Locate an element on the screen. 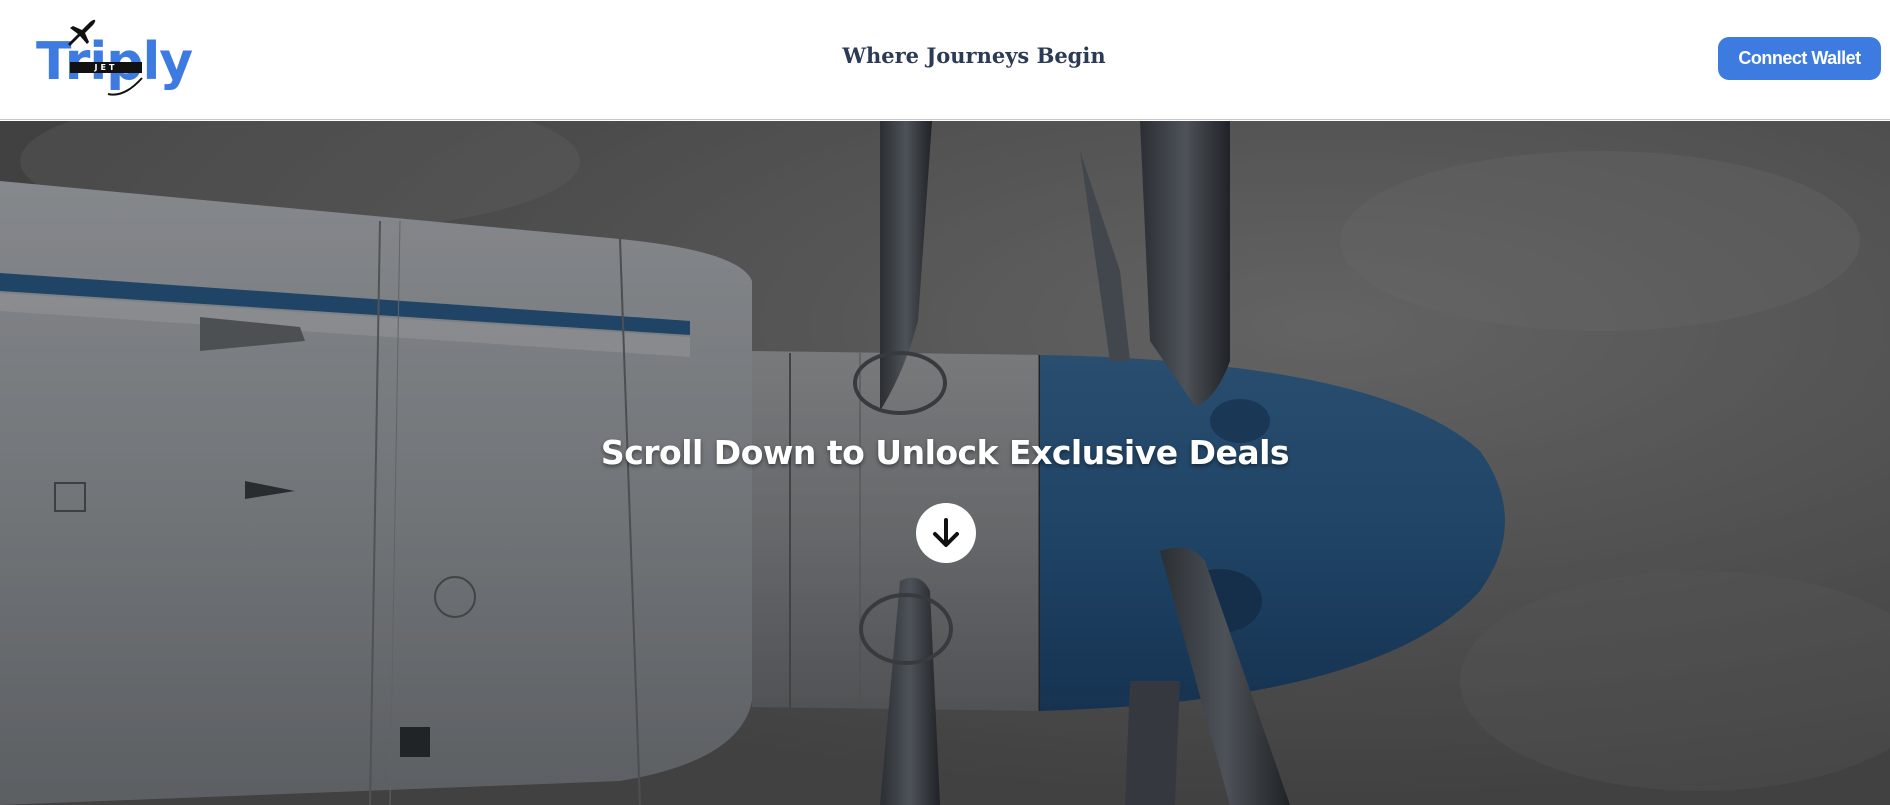 Image resolution: width=1890 pixels, height=805 pixels. hero-title: Scroll Down to Unlock Exclusive Deals is located at coordinates (945, 452).